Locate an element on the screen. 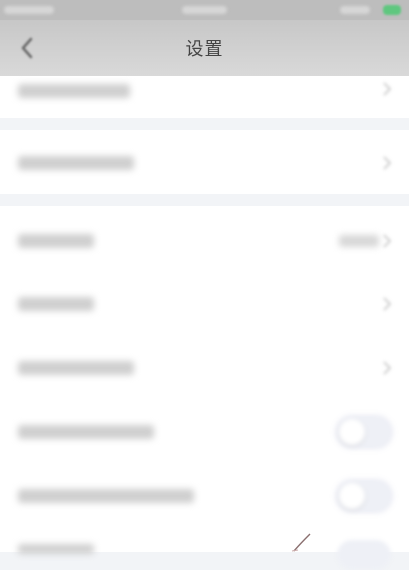  signal-indicator is located at coordinates (355, 10).